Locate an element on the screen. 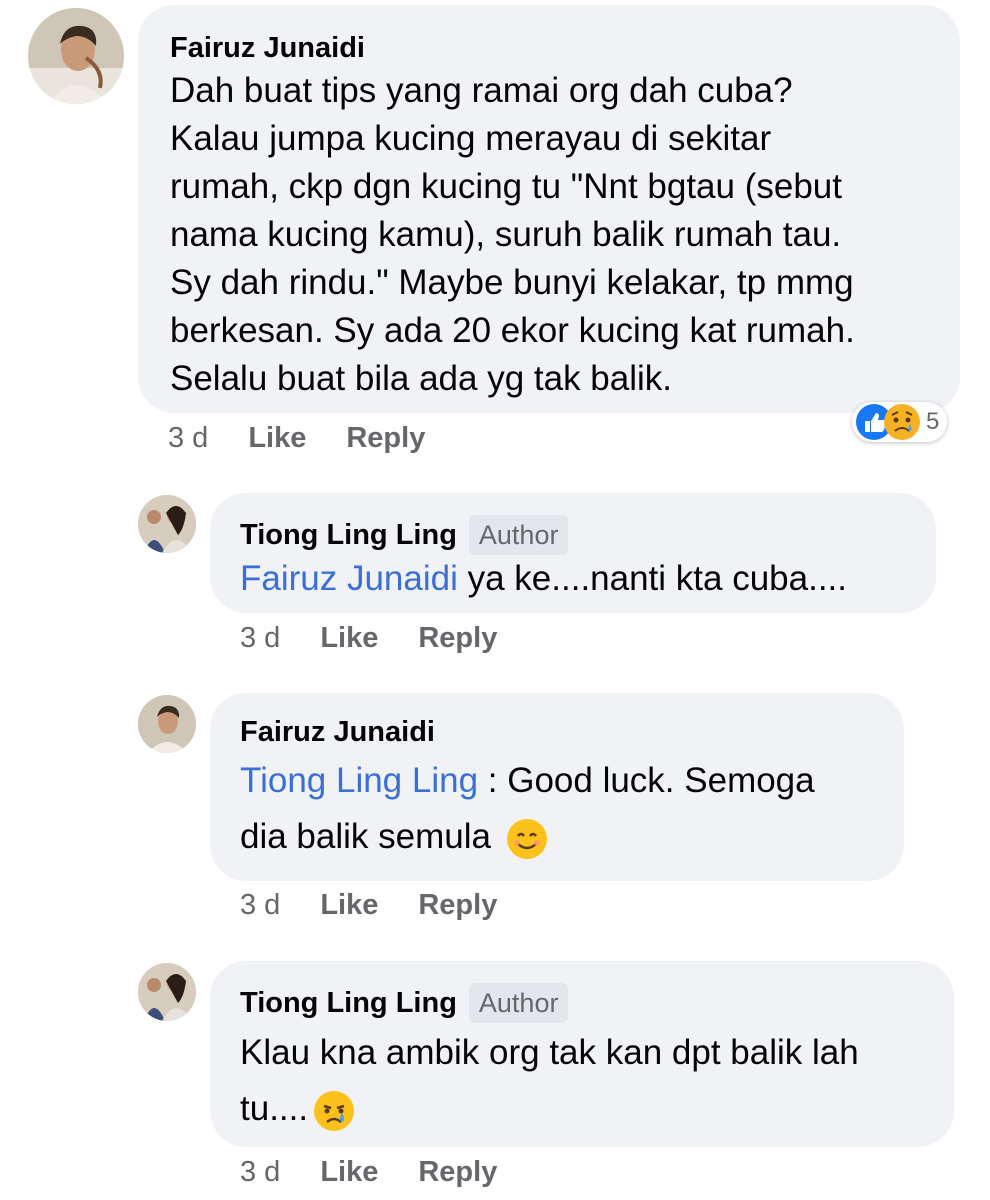 This screenshot has height=1200, width=990. mention-link: Fairuz Junaidi is located at coordinates (349, 578).